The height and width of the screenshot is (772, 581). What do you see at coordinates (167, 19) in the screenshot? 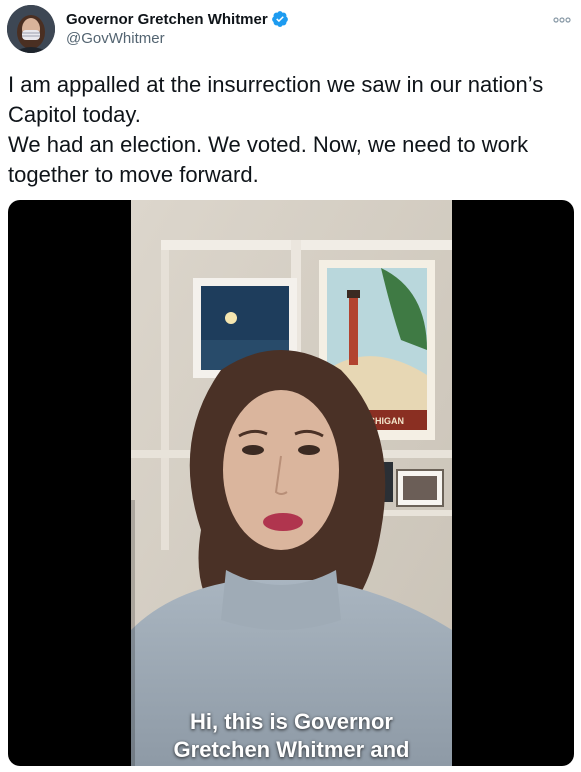
I see `display-name: Governor Gretchen Whitmer` at bounding box center [167, 19].